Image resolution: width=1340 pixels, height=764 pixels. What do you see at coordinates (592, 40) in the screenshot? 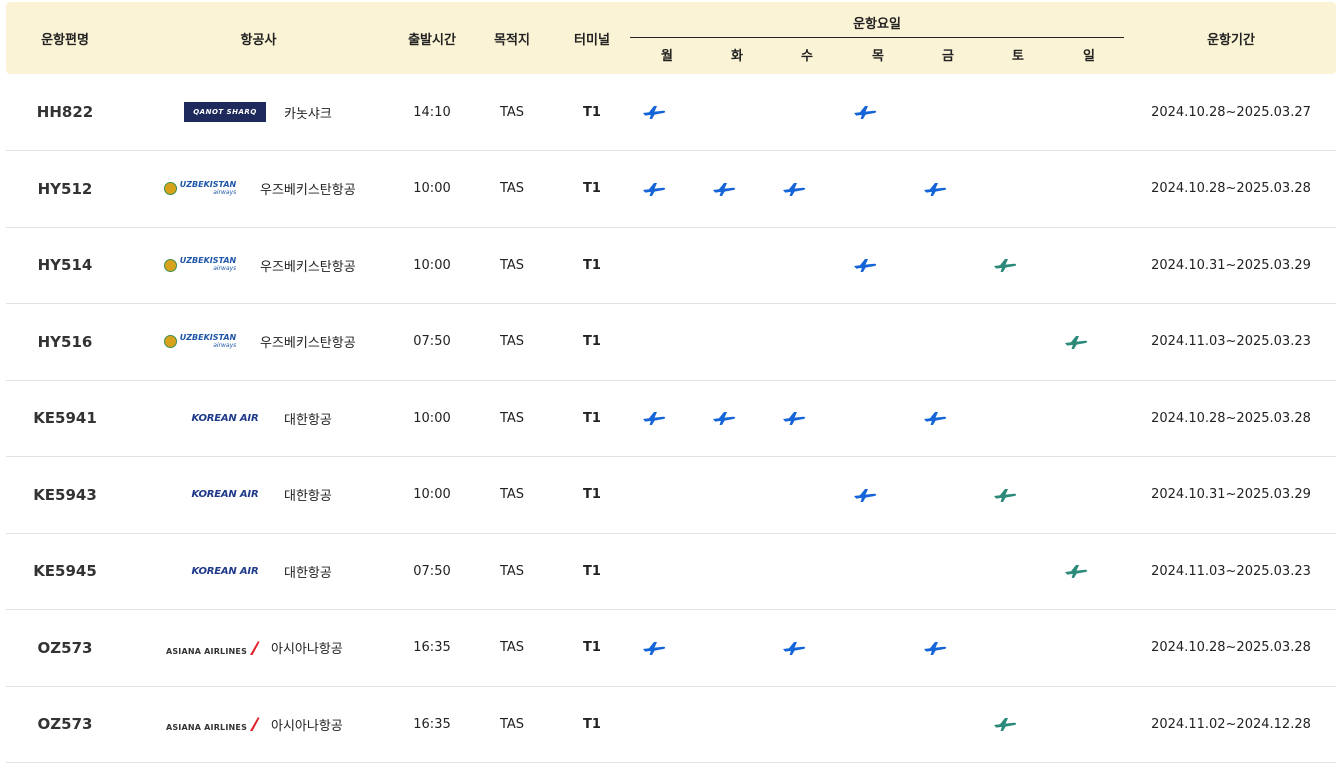
I see `header-terminal: 터미널` at bounding box center [592, 40].